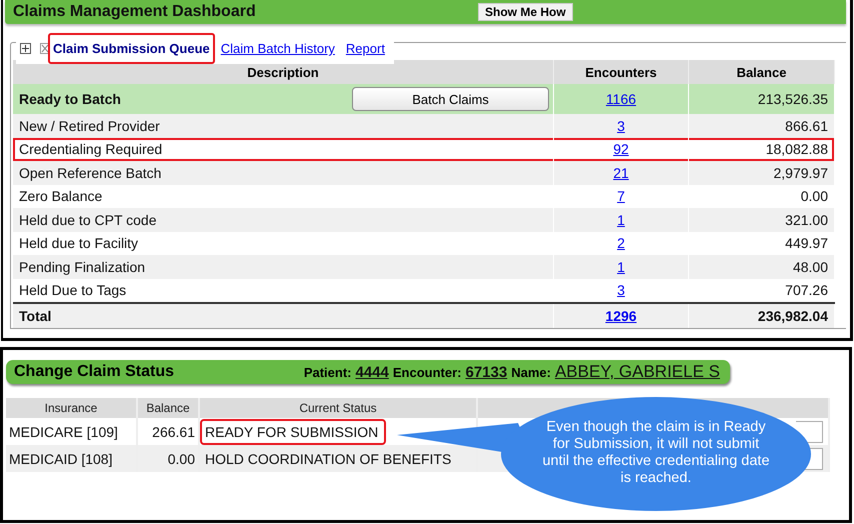 This screenshot has width=854, height=524. What do you see at coordinates (621, 196) in the screenshot?
I see `encounter-link: 7` at bounding box center [621, 196].